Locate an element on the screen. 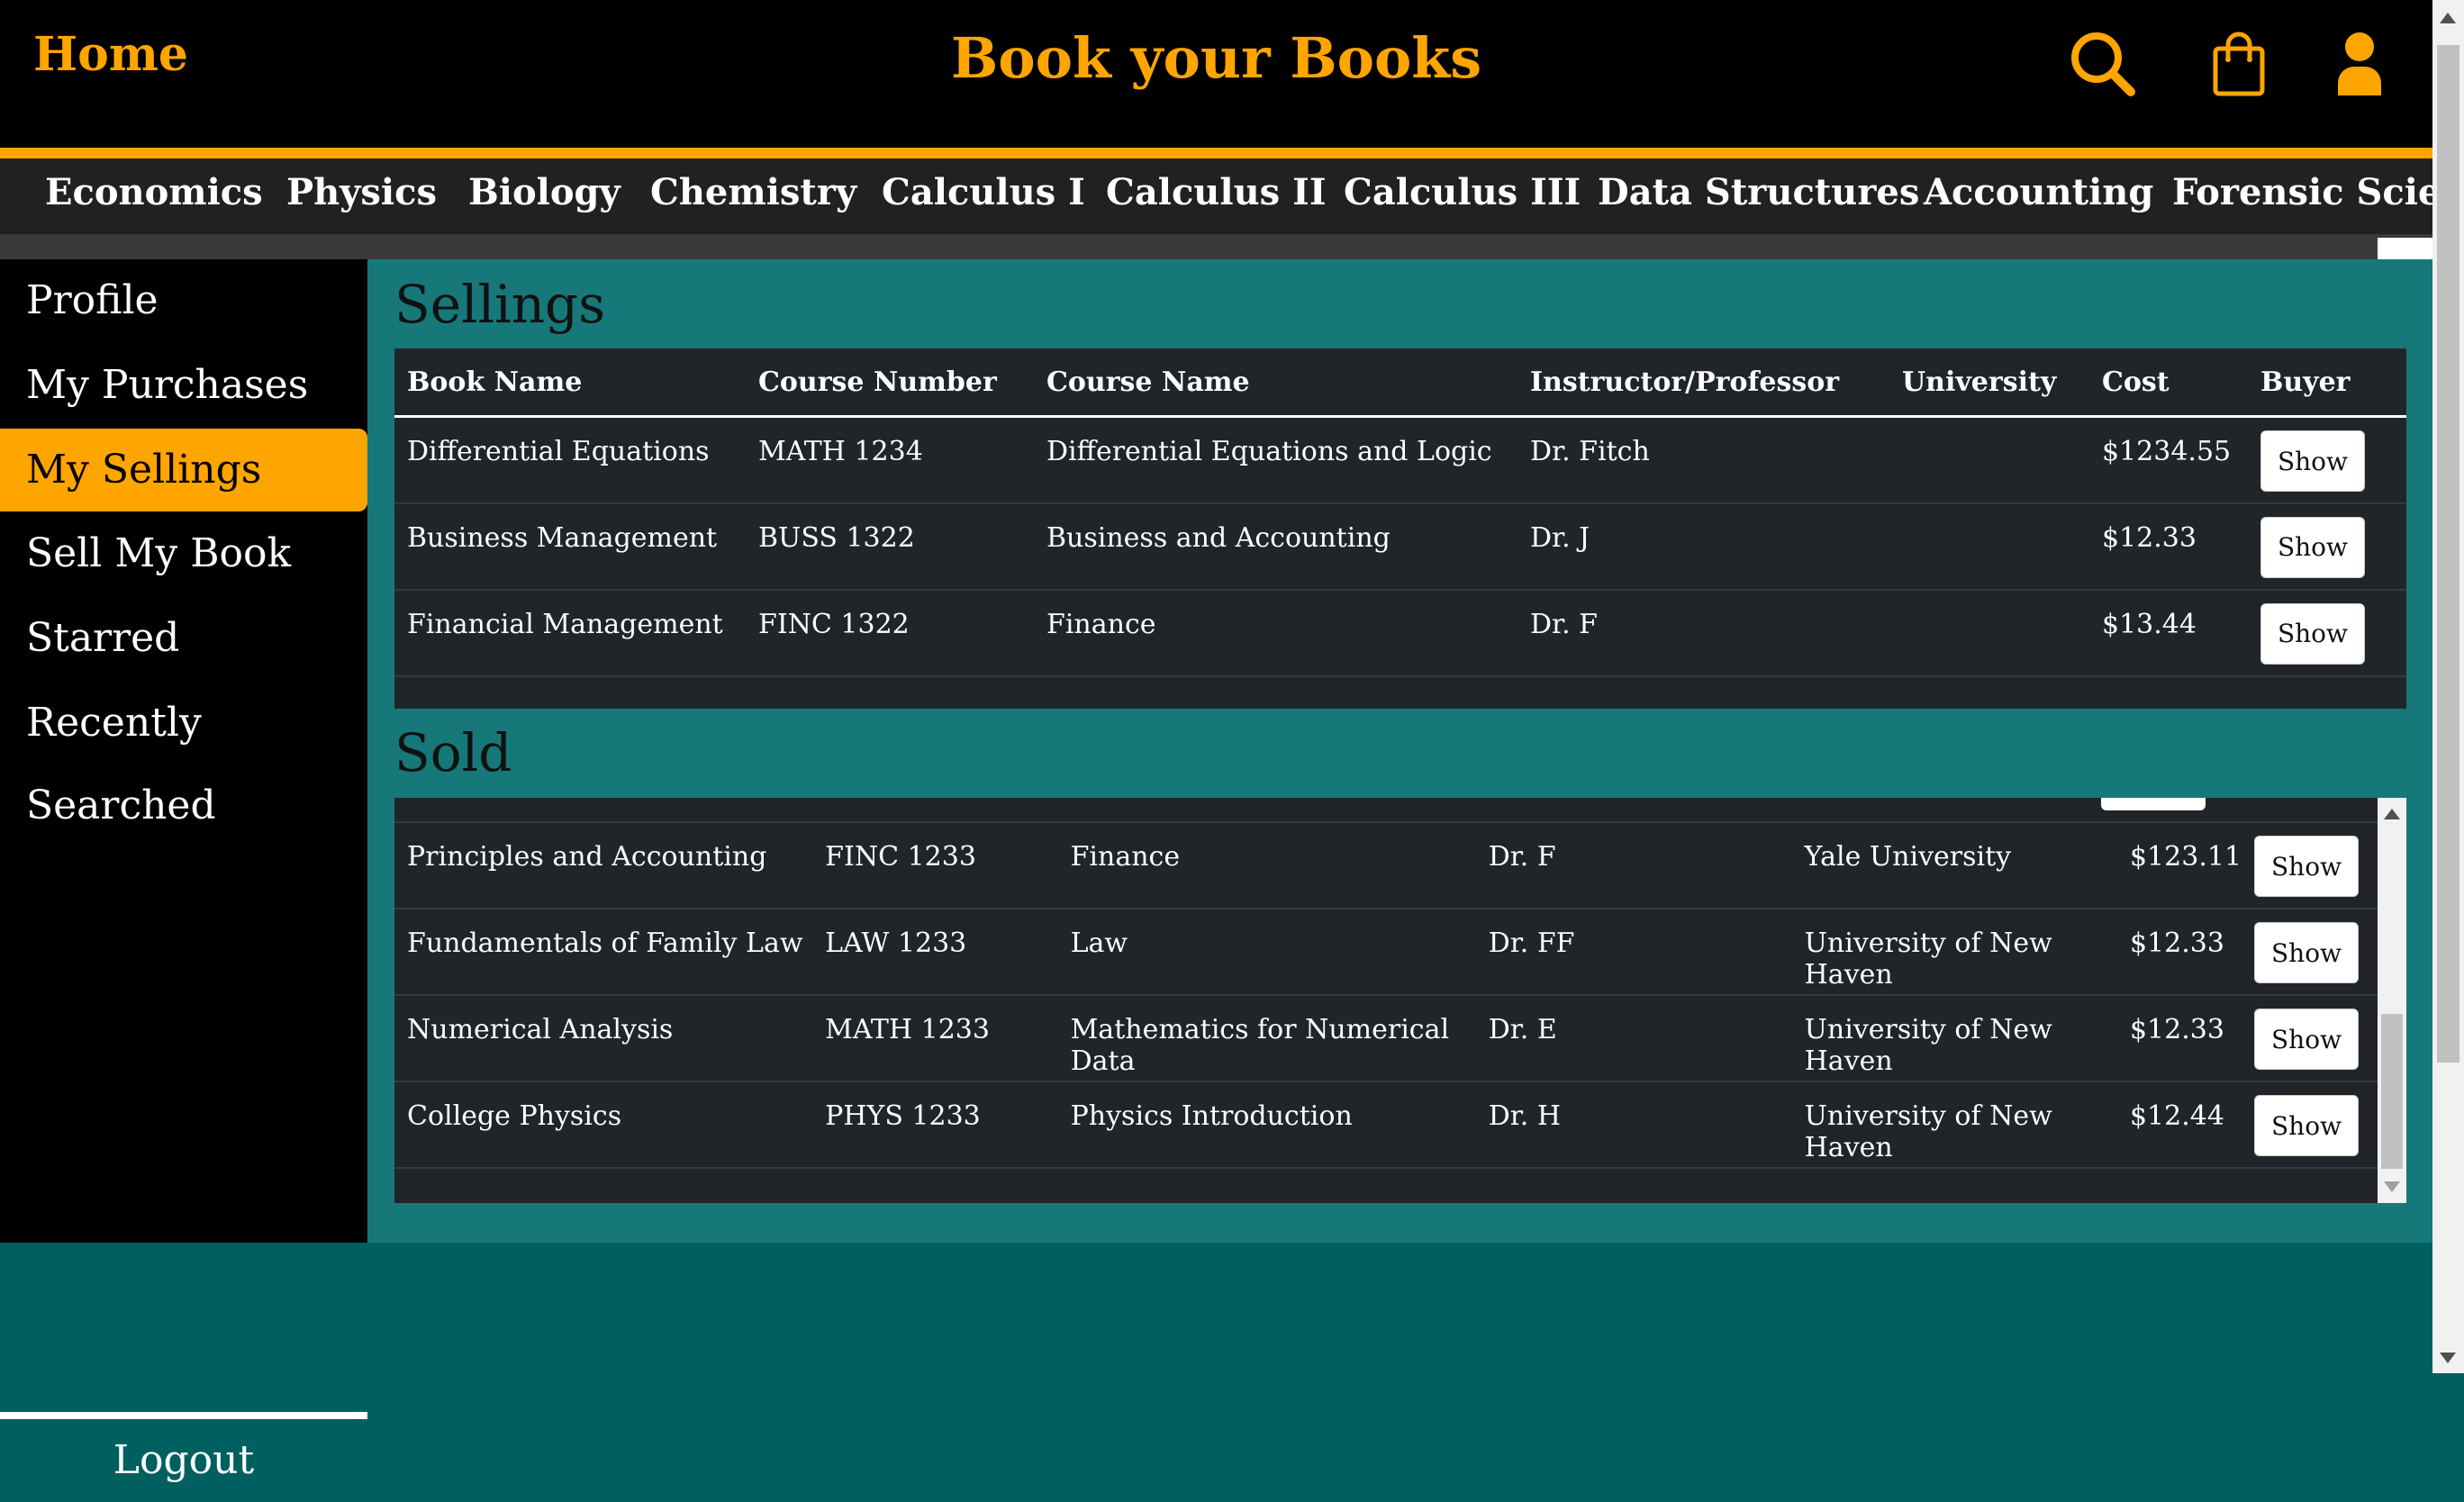 This screenshot has width=2464, height=1502. header-divider is located at coordinates (1216, 153).